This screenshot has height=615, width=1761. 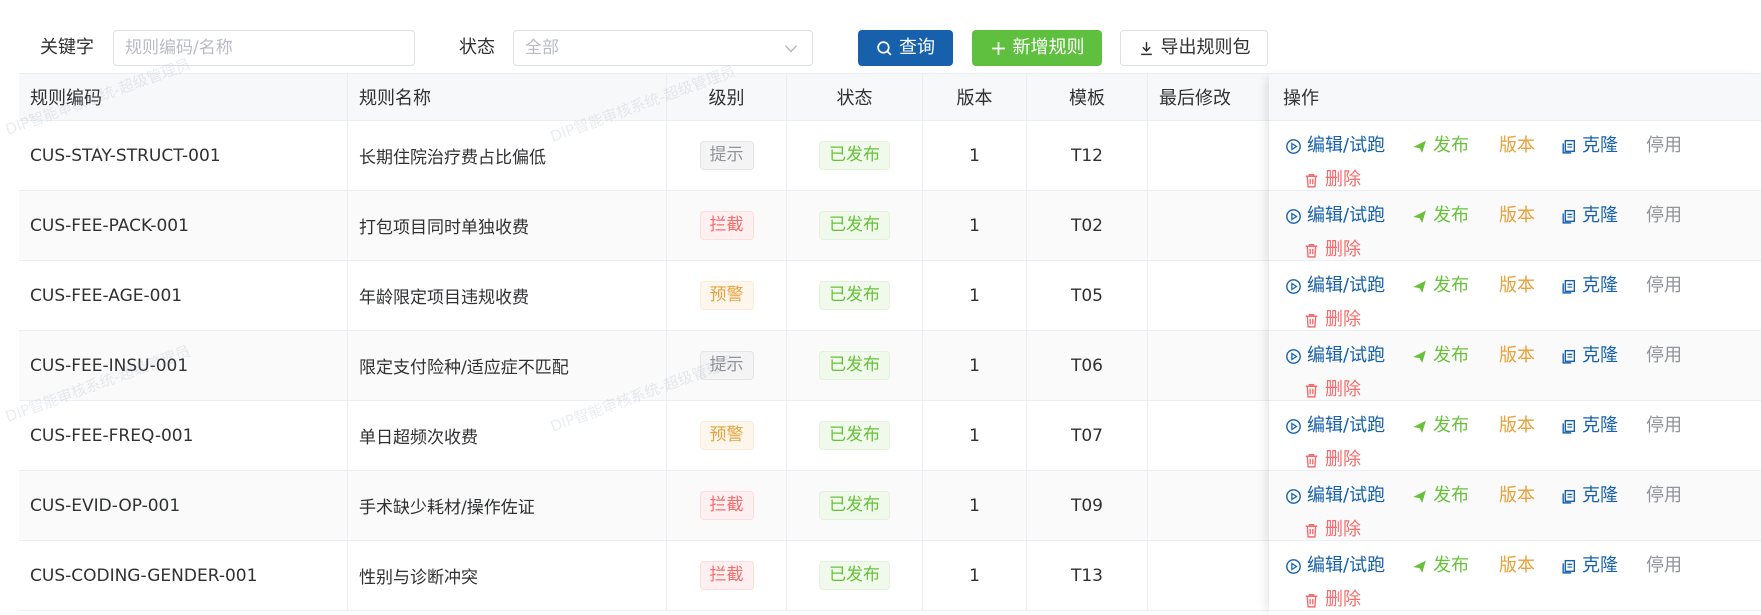 I want to click on level-badge: 拦截, so click(x=726, y=505).